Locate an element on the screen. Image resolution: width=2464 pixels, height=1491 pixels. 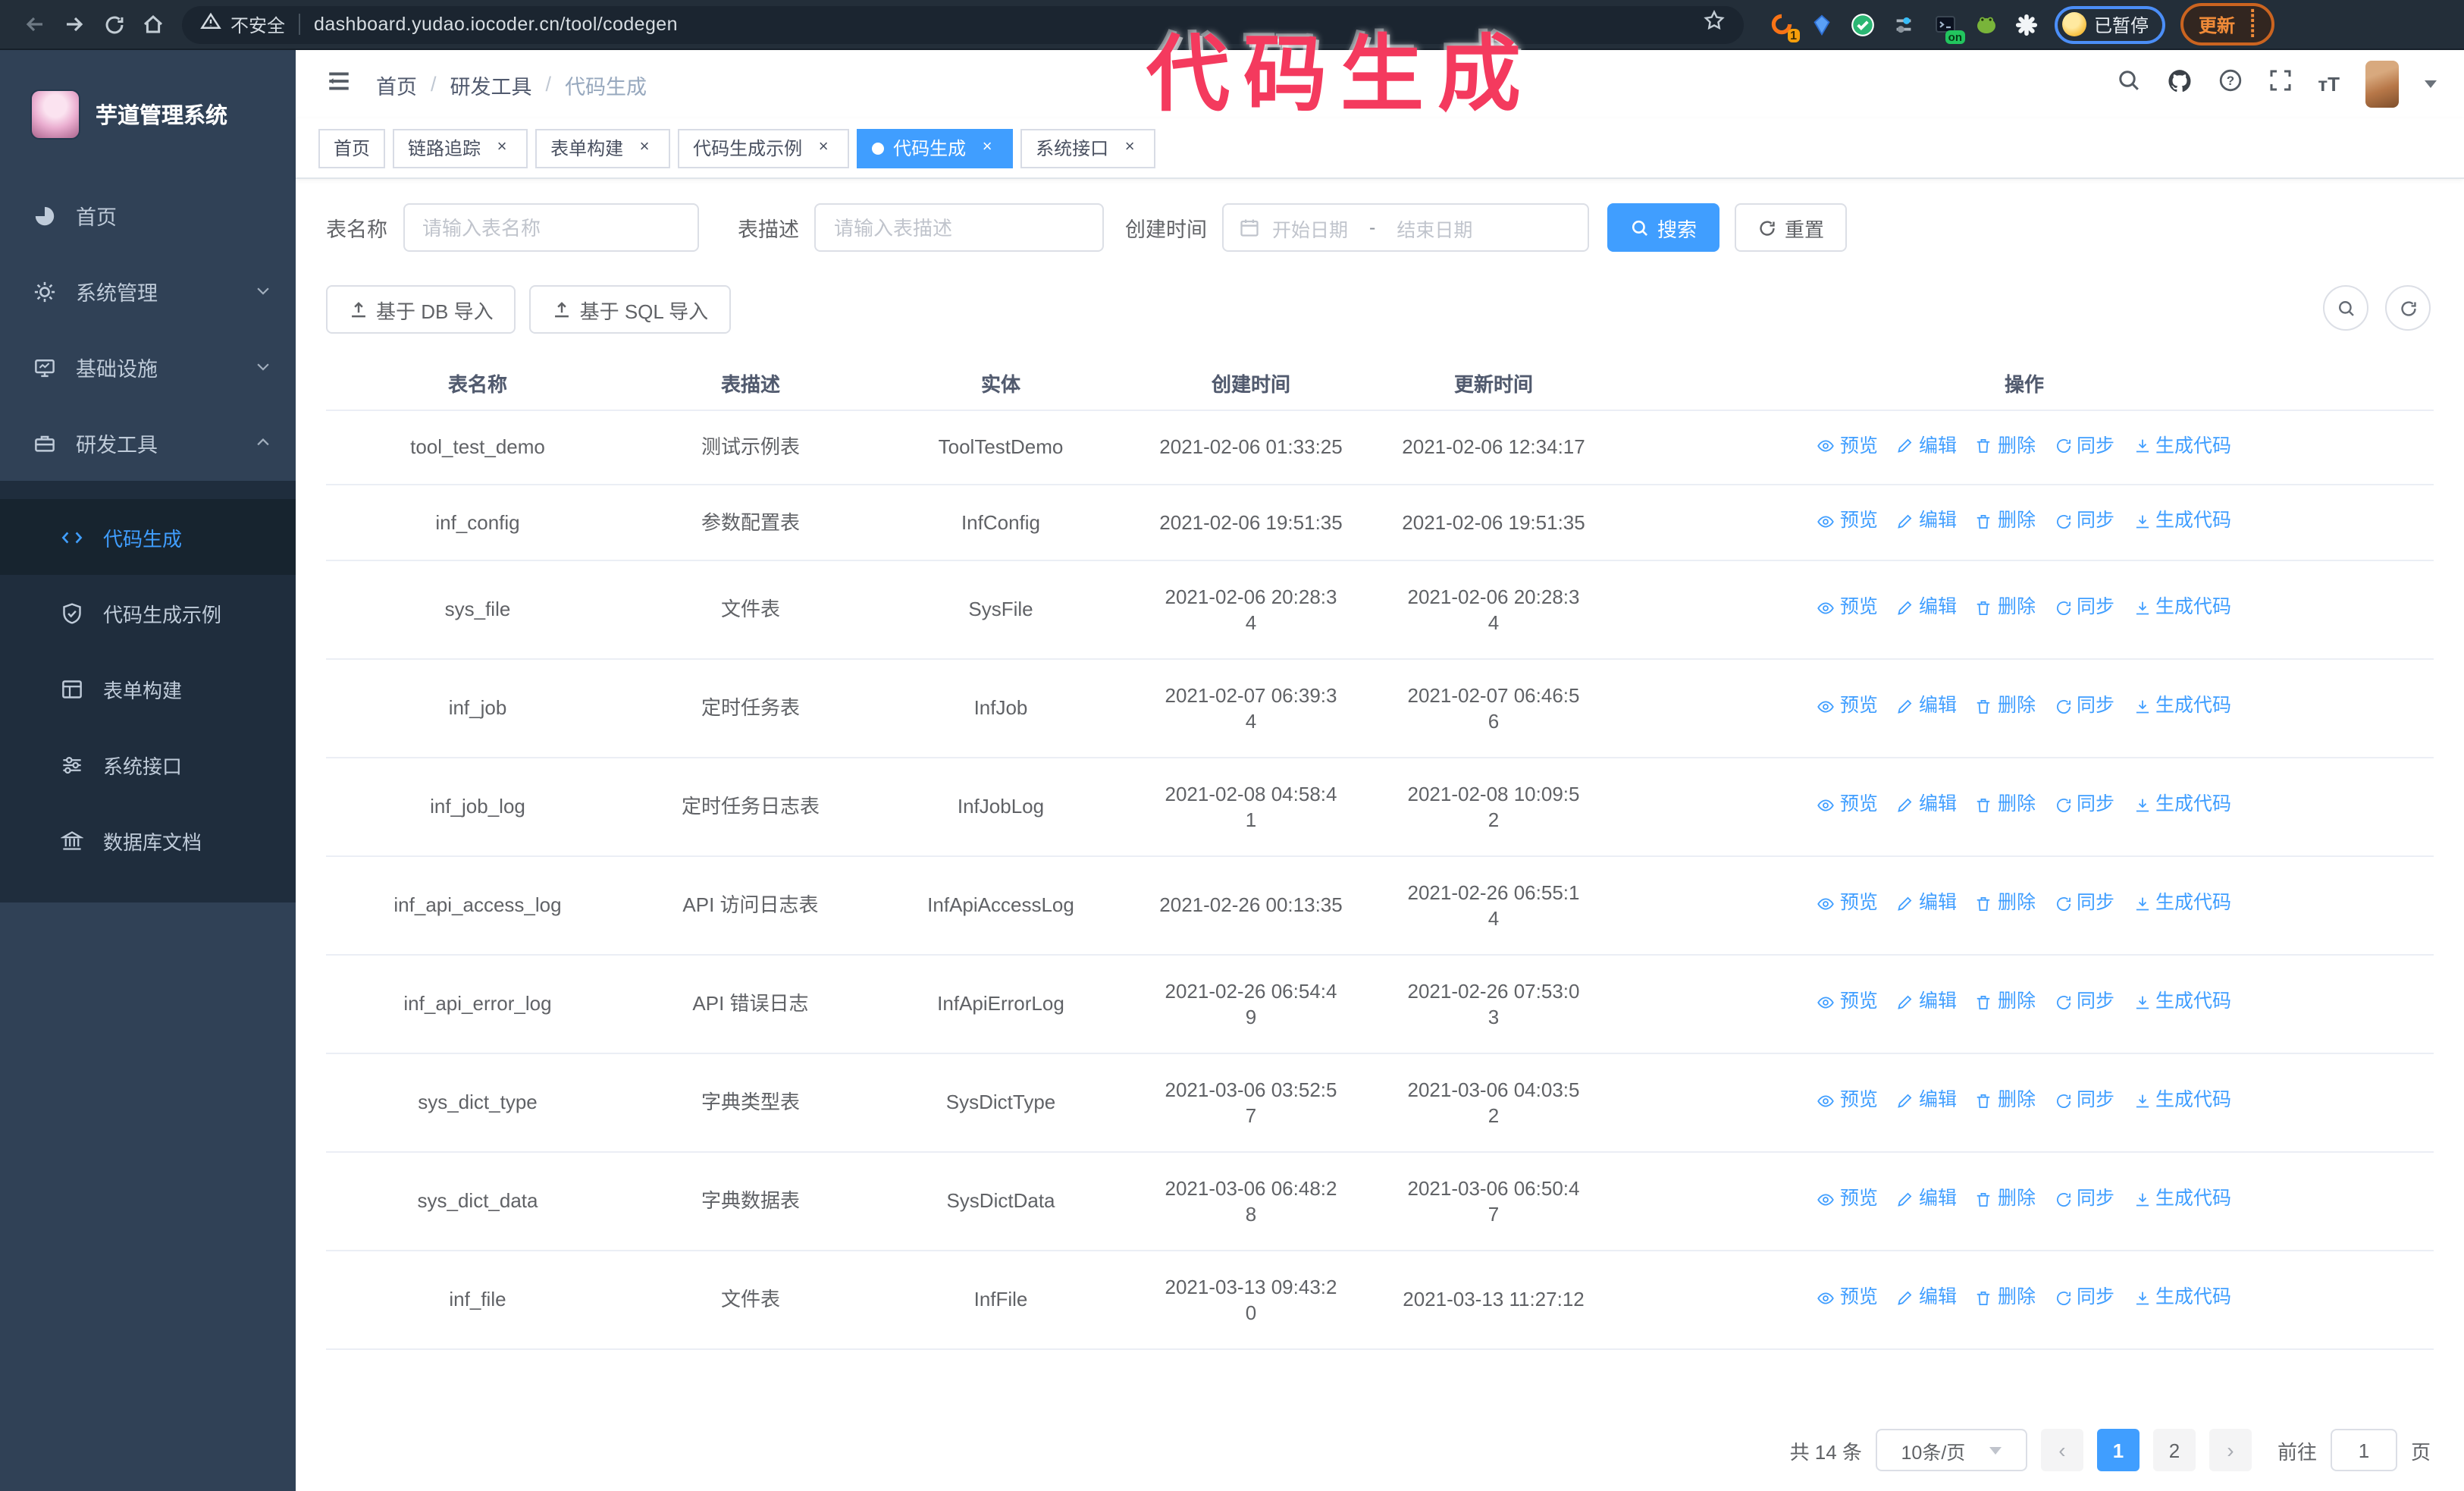
import-sql-button: 基于 SQL 导入 is located at coordinates (631, 309).